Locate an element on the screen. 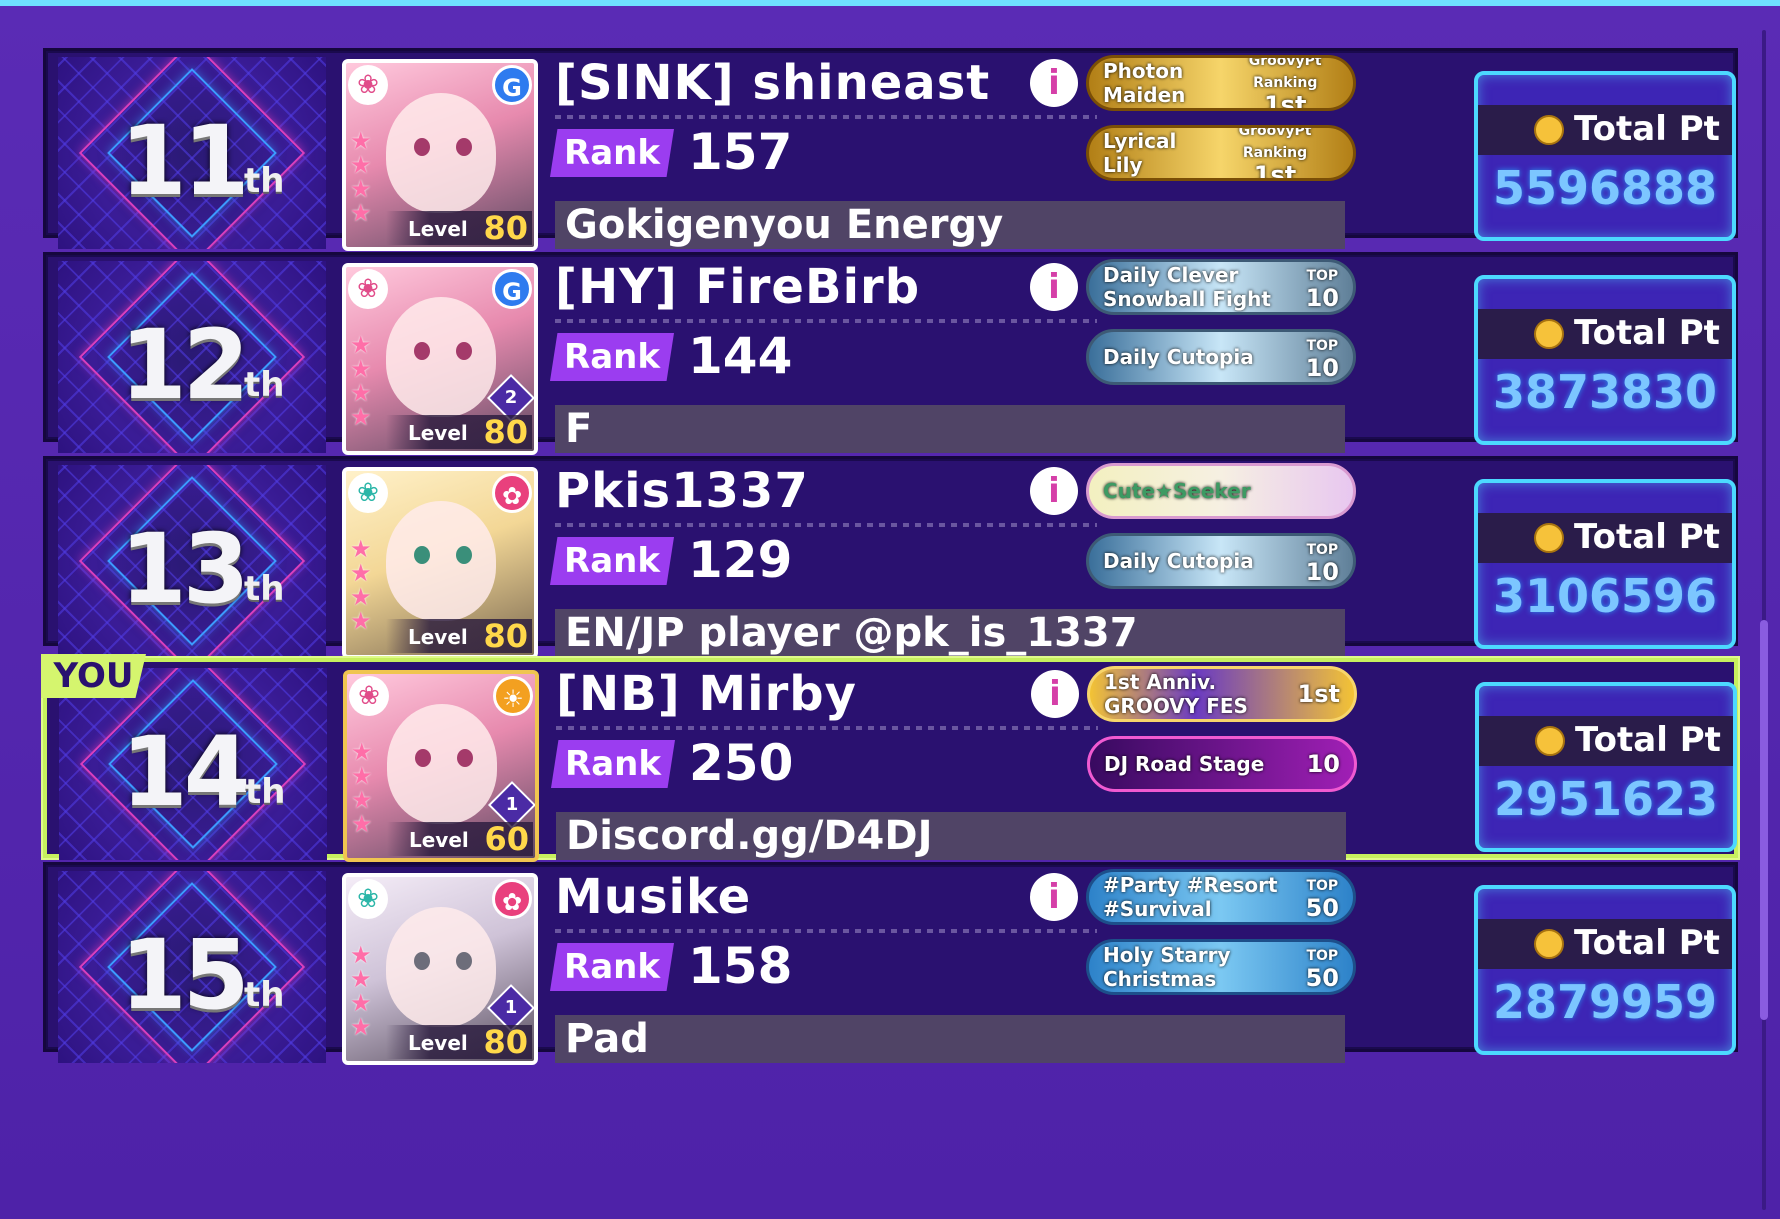  badge-title: Photon Maiden is located at coordinates (1144, 83).